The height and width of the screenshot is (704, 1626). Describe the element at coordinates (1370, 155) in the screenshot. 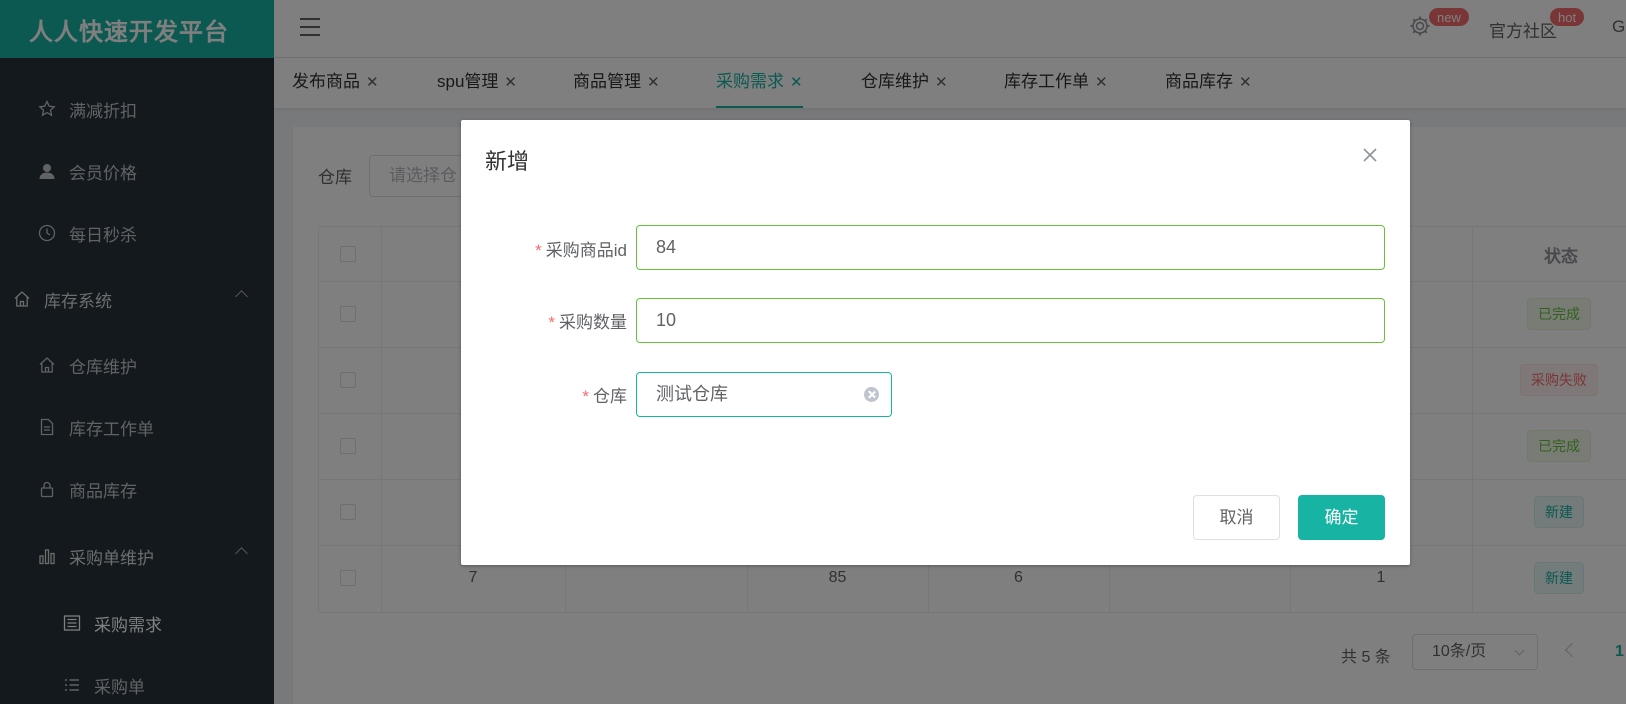

I see `close-icon` at that location.